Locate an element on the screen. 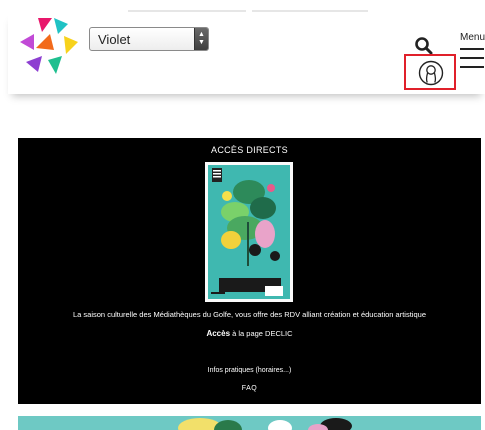 The width and height of the screenshot is (485, 430). declic-poster-image is located at coordinates (249, 232).